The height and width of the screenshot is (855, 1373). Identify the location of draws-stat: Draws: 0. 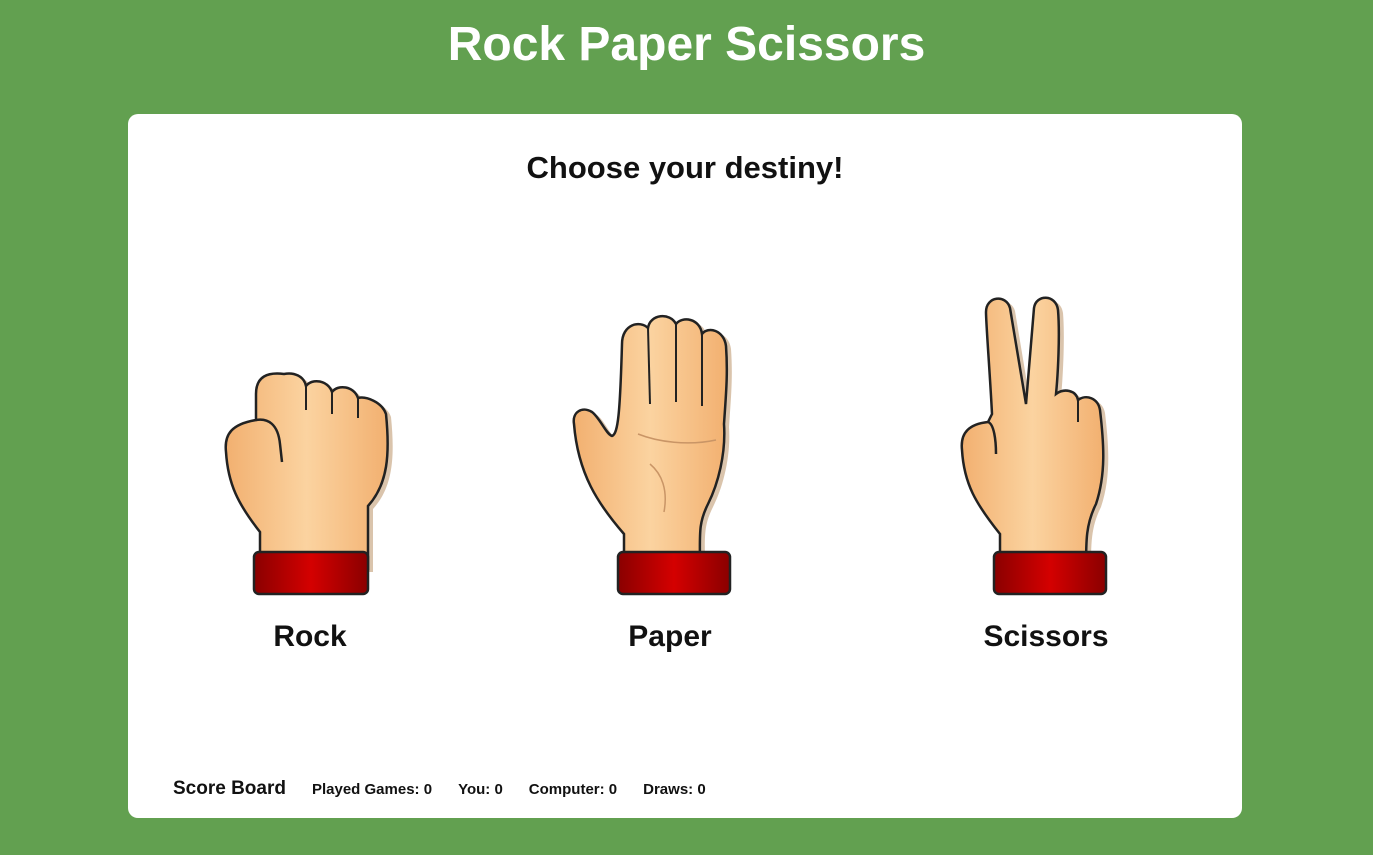
(674, 789).